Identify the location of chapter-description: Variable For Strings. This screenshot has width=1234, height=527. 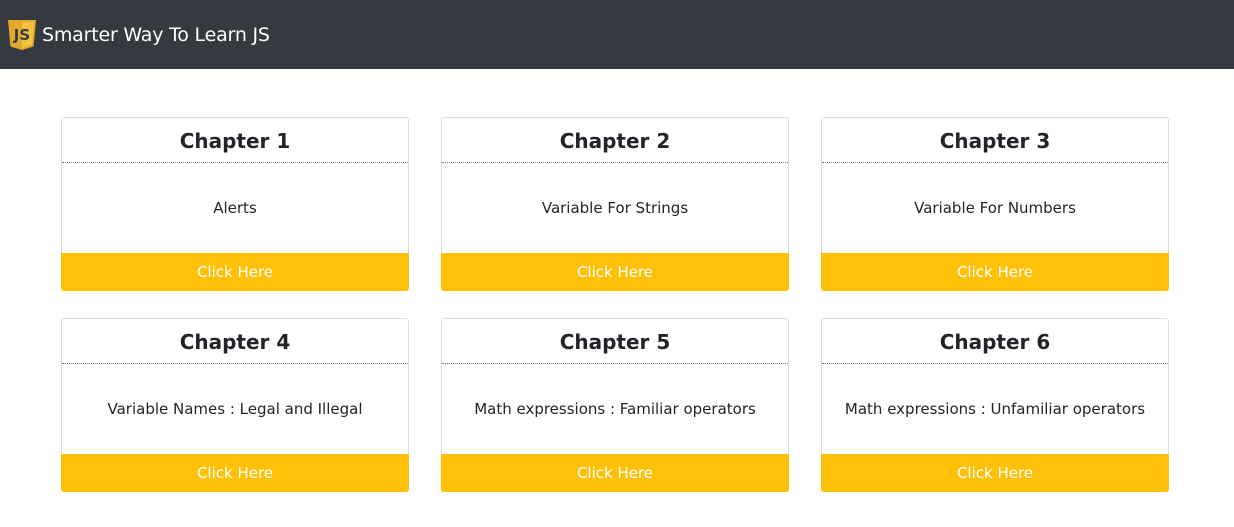
(615, 208).